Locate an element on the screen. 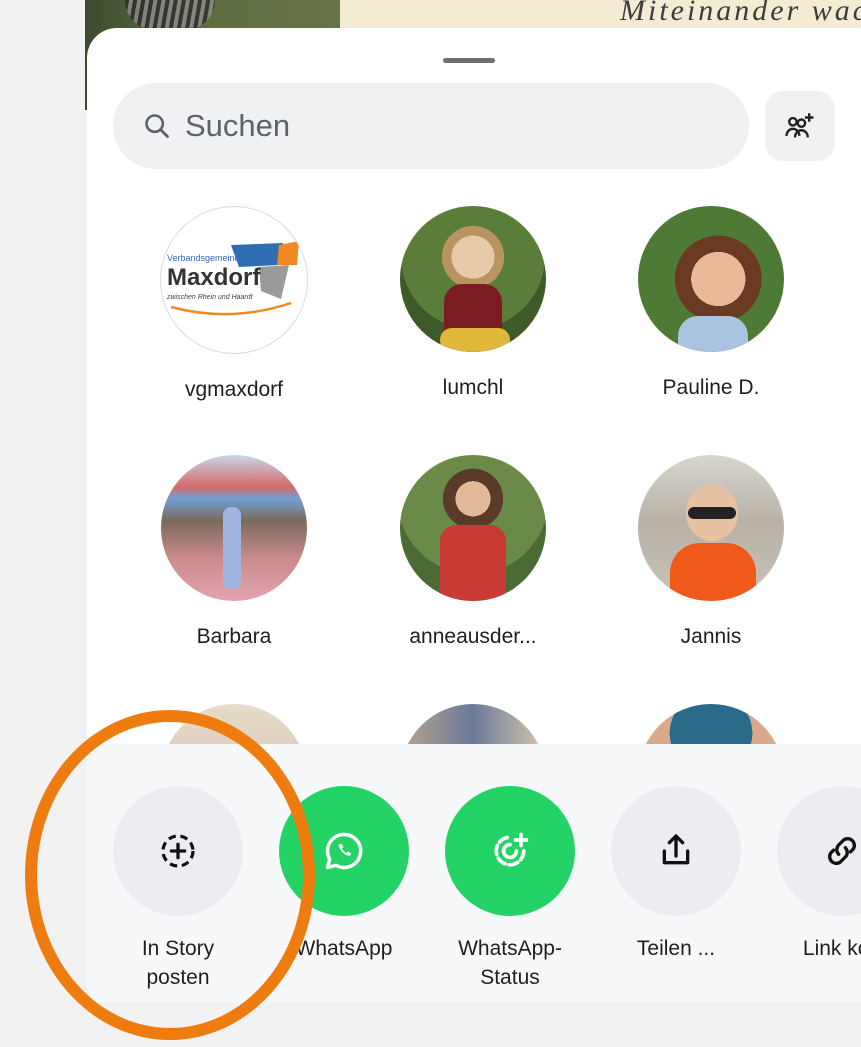  background-decoration is located at coordinates (170, 15).